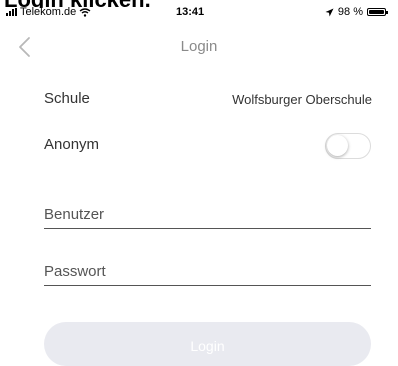  I want to click on battery-icon, so click(377, 12).